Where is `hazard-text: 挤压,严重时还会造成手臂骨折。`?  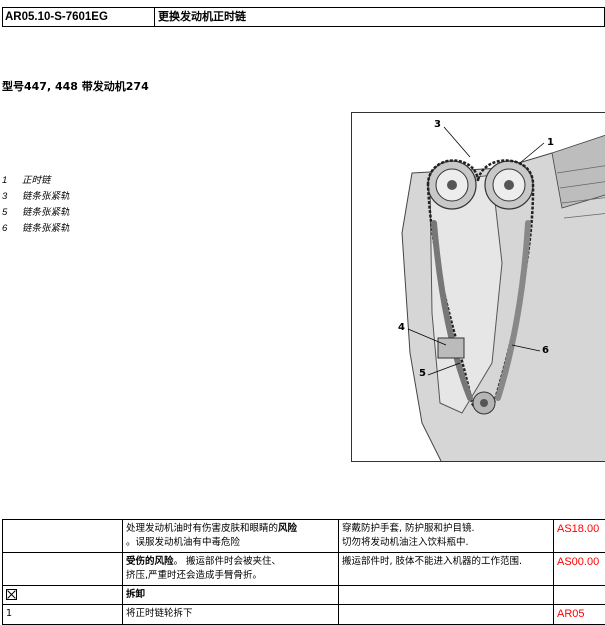 hazard-text: 挤压,严重时还会造成手臂骨折。 is located at coordinates (194, 575).